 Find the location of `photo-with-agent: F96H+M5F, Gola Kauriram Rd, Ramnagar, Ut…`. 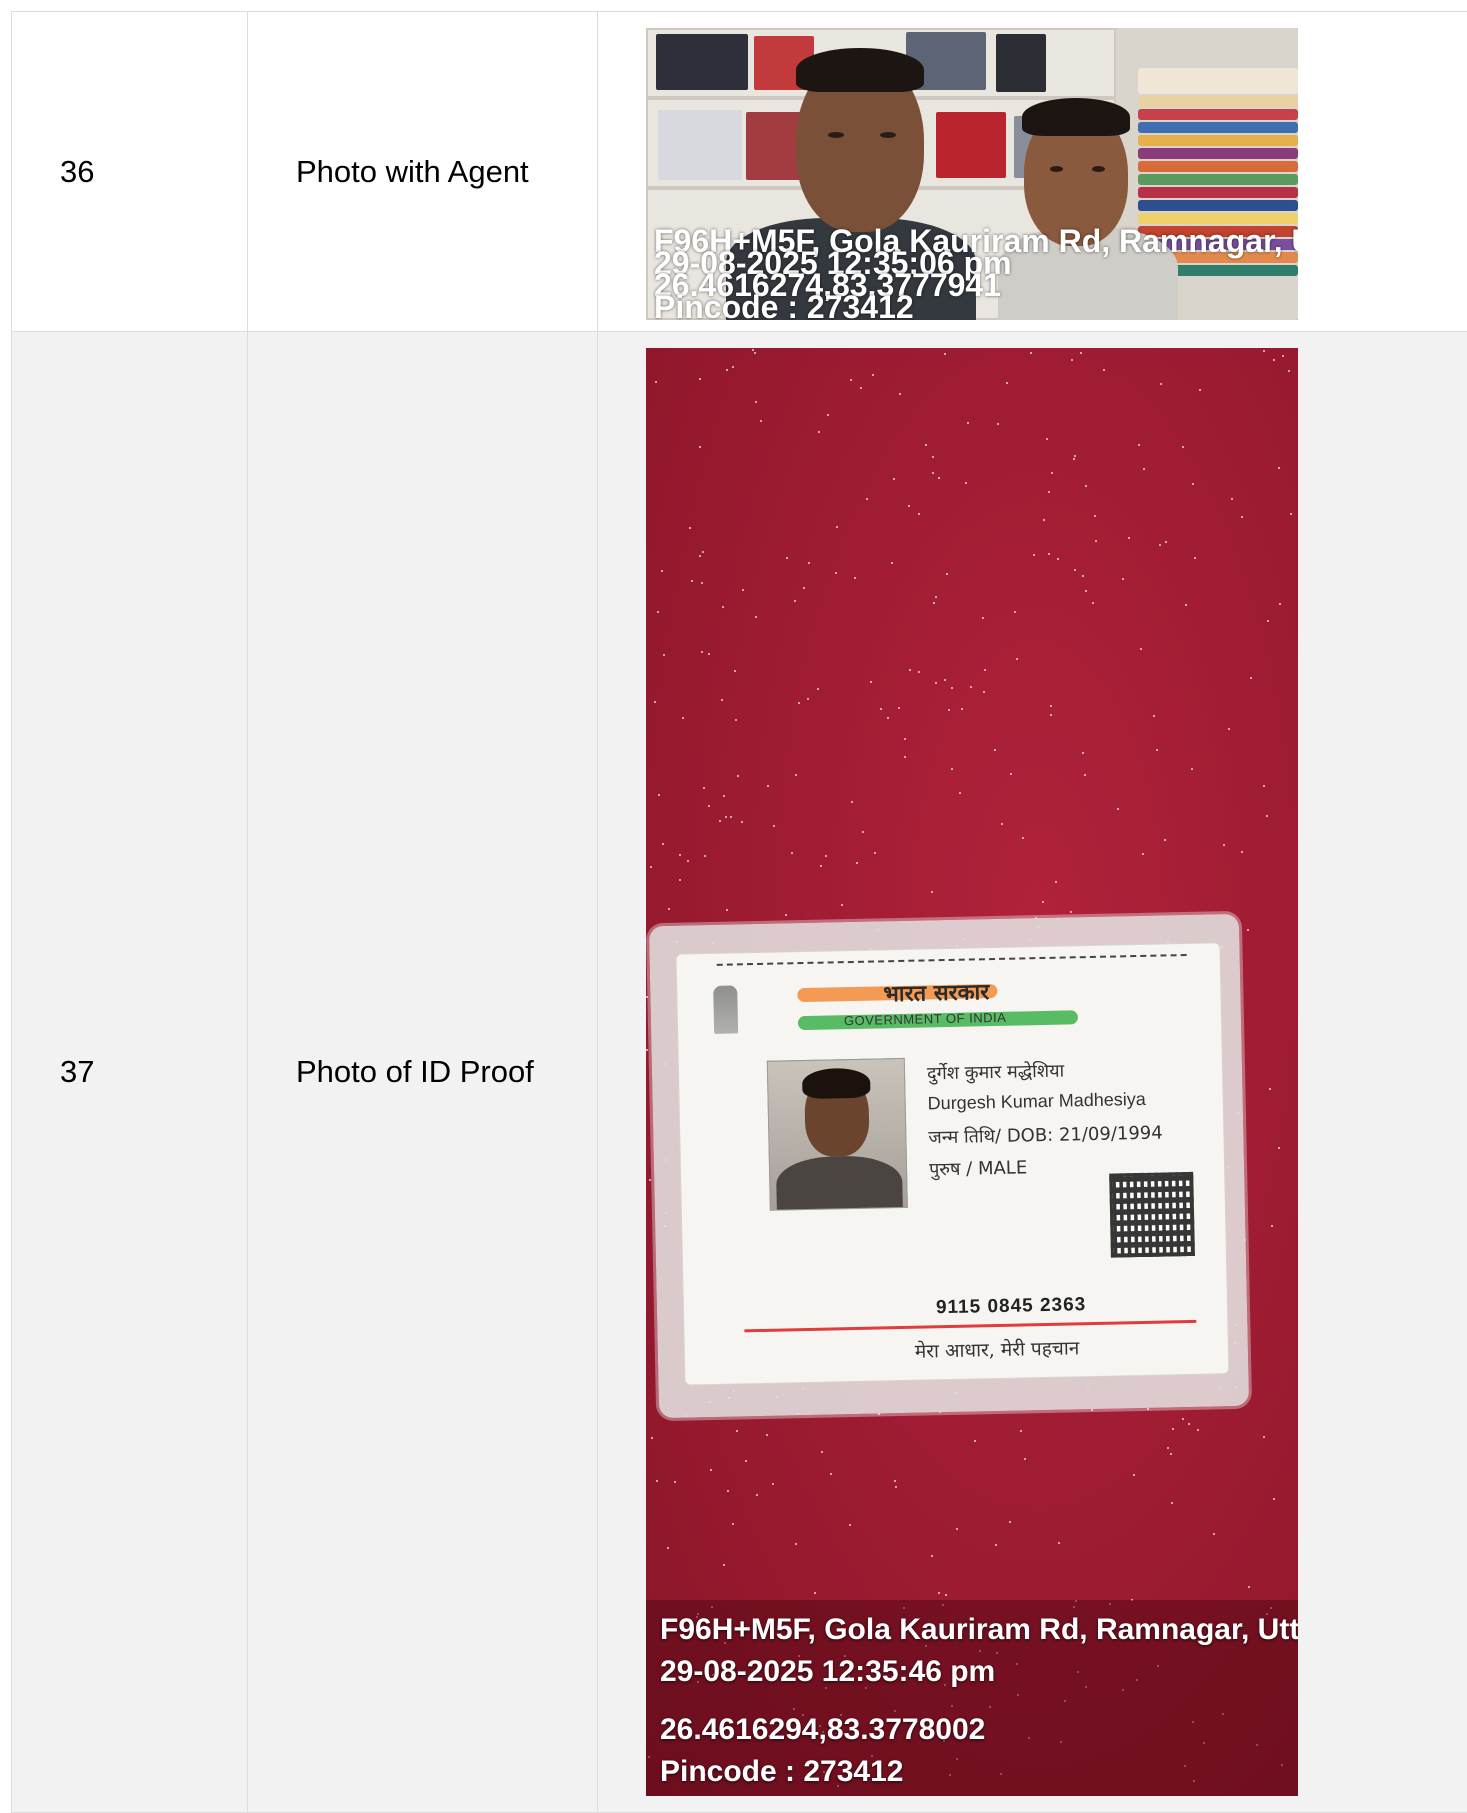

photo-with-agent: F96H+M5F, Gola Kauriram Rd, Ramnagar, Ut… is located at coordinates (972, 174).